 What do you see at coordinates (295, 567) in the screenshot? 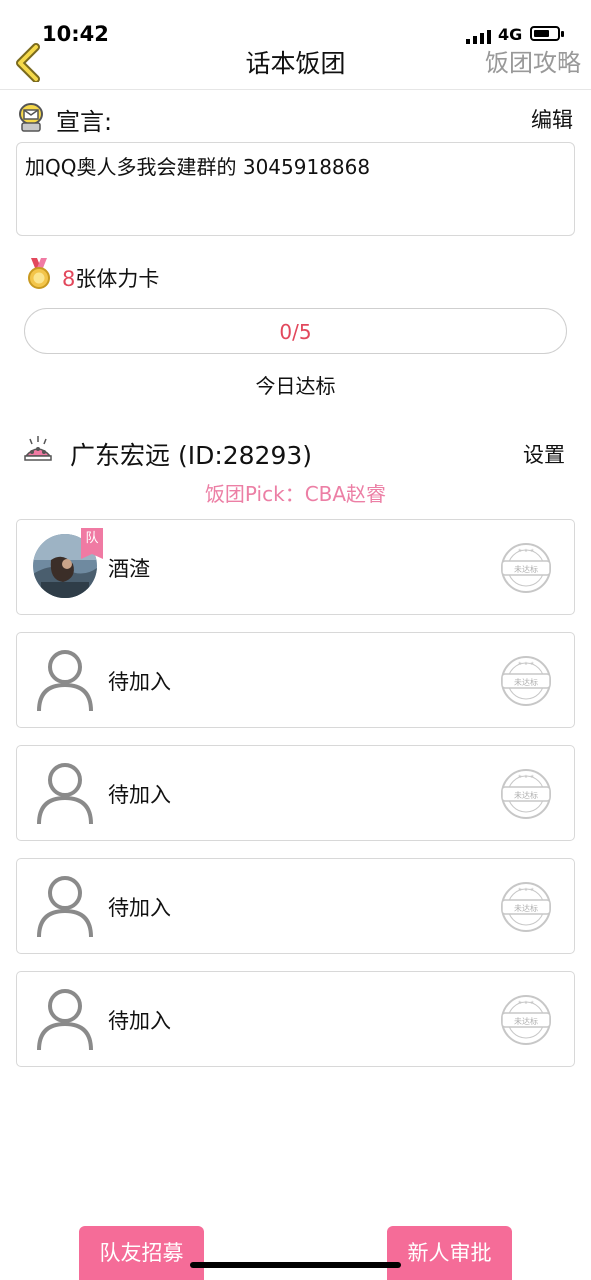
I see `member-row: 队 酒渣 未达标 ★ ★ ★` at bounding box center [295, 567].